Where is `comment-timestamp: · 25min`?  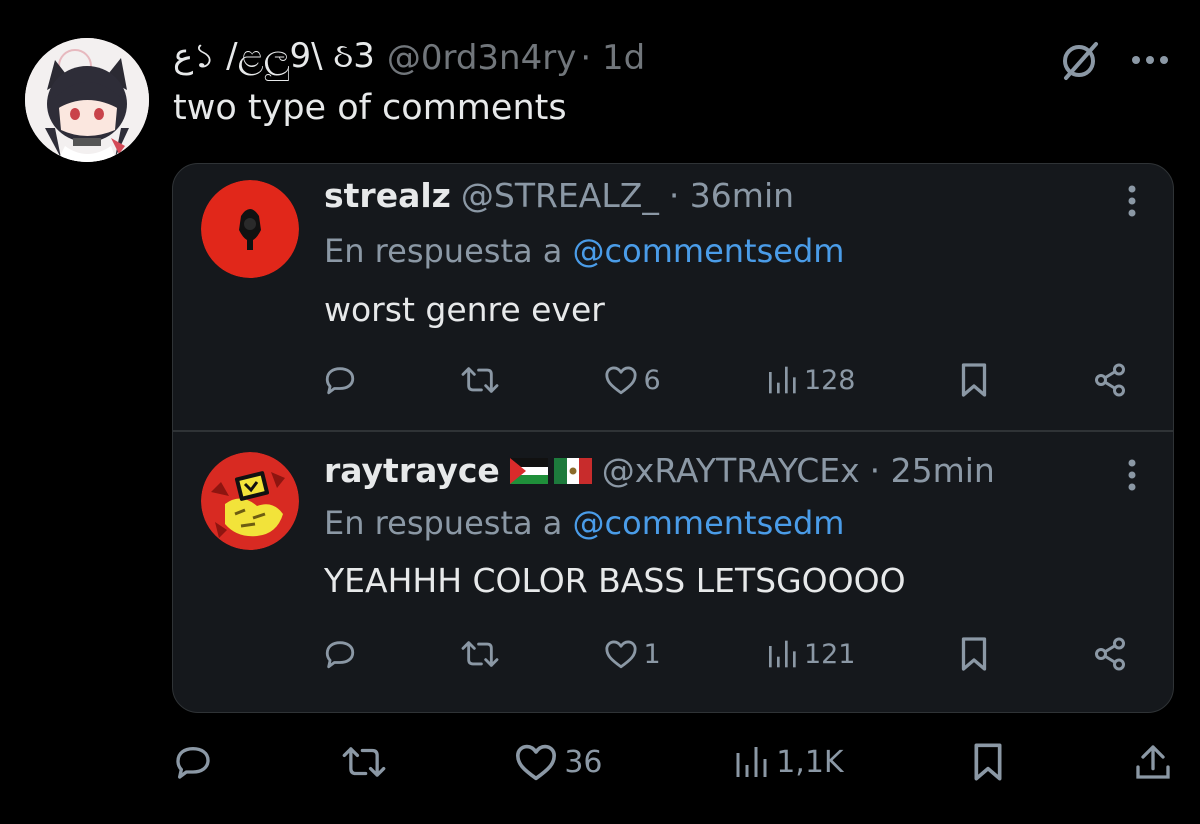 comment-timestamp: · 25min is located at coordinates (932, 470).